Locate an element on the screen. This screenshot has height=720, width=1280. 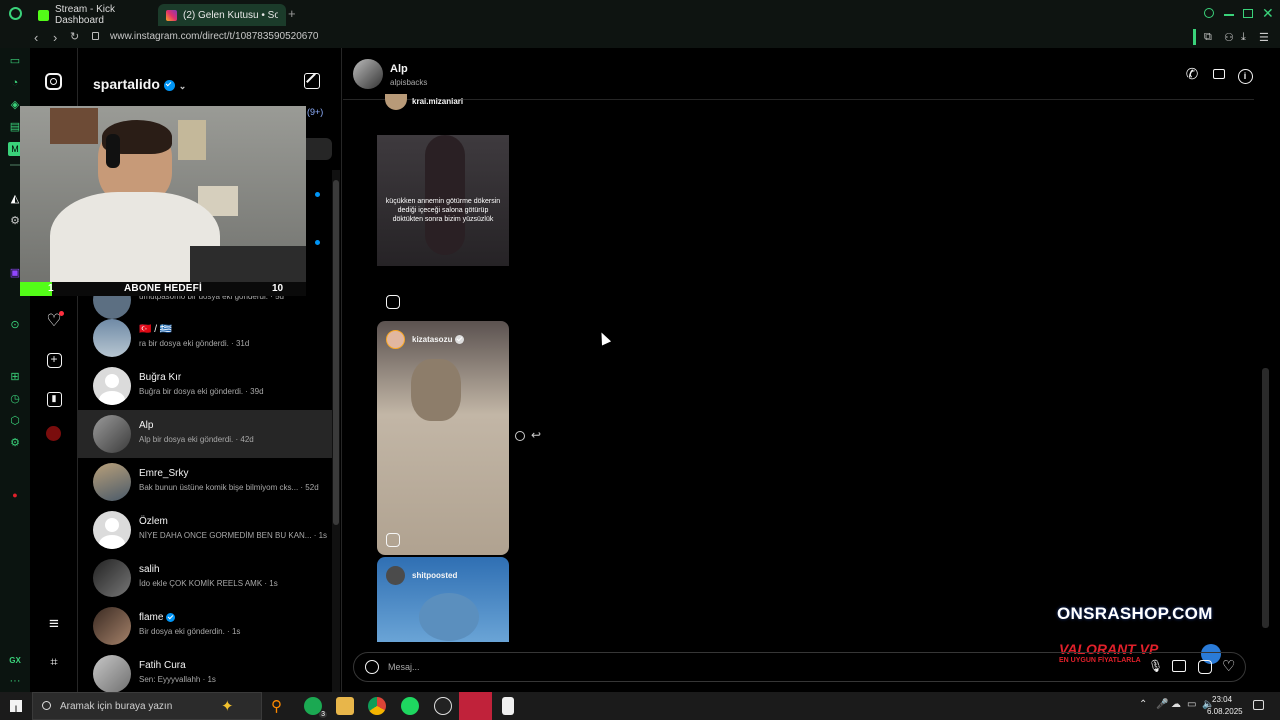
tab-kick-dashboard: Stream - Kick Dashboard is located at coordinates (93, 15).